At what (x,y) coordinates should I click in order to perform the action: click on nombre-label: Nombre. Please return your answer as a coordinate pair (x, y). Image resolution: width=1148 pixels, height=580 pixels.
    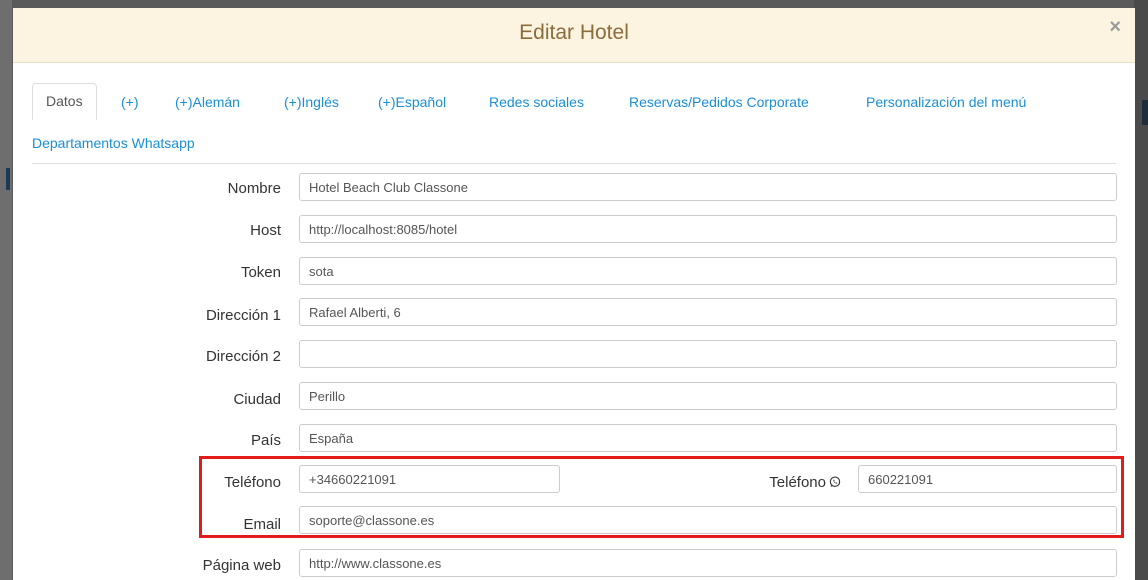
    Looking at the image, I should click on (254, 188).